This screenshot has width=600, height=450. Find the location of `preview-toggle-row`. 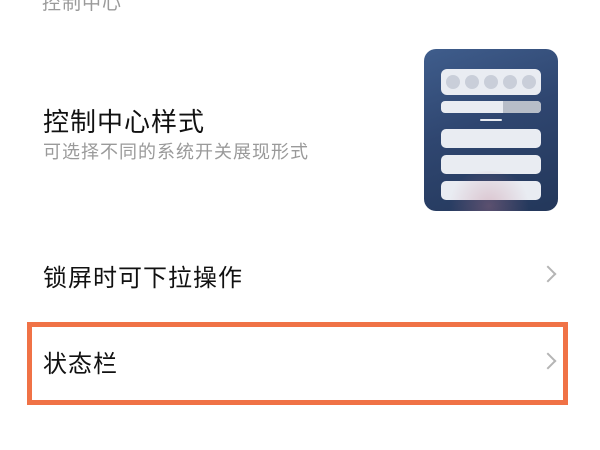

preview-toggle-row is located at coordinates (491, 82).